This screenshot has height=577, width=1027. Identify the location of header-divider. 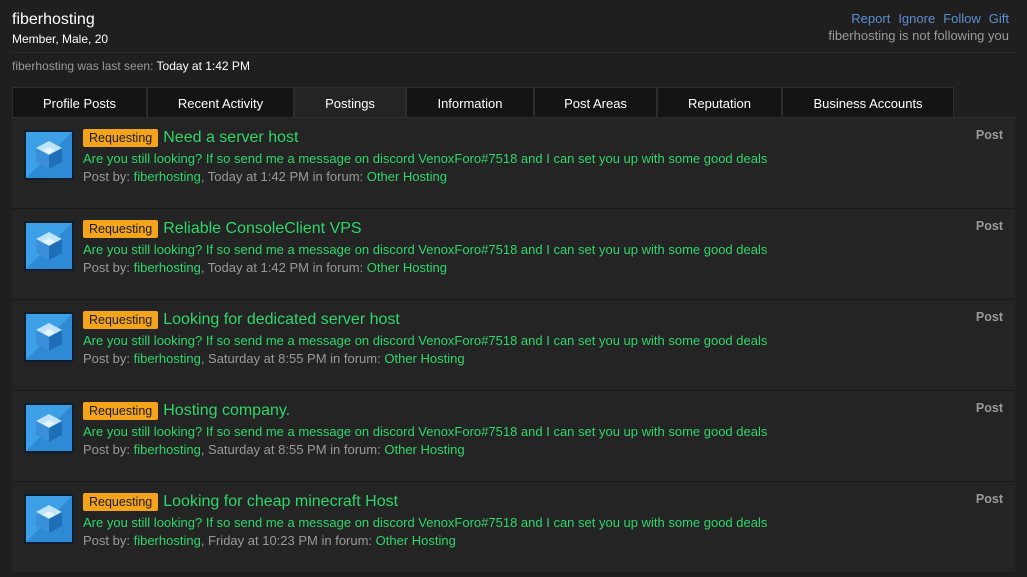
(513, 52).